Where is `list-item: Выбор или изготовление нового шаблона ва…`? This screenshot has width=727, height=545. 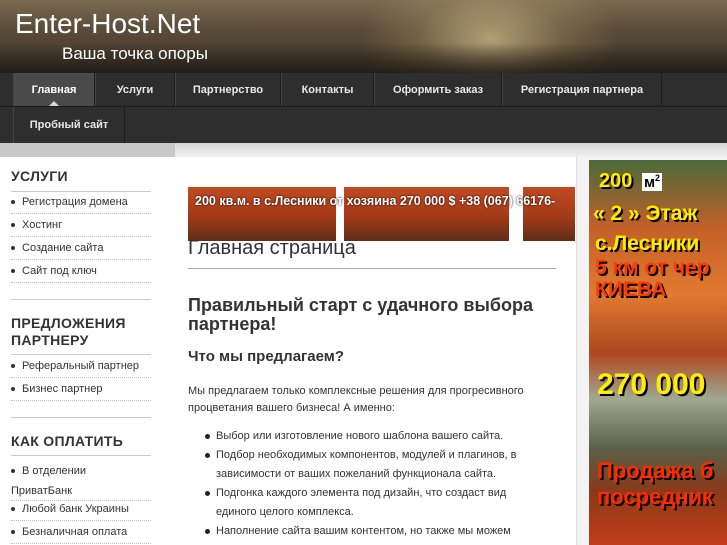 list-item: Выбор или изготовление нового шаблона ва… is located at coordinates (370, 436).